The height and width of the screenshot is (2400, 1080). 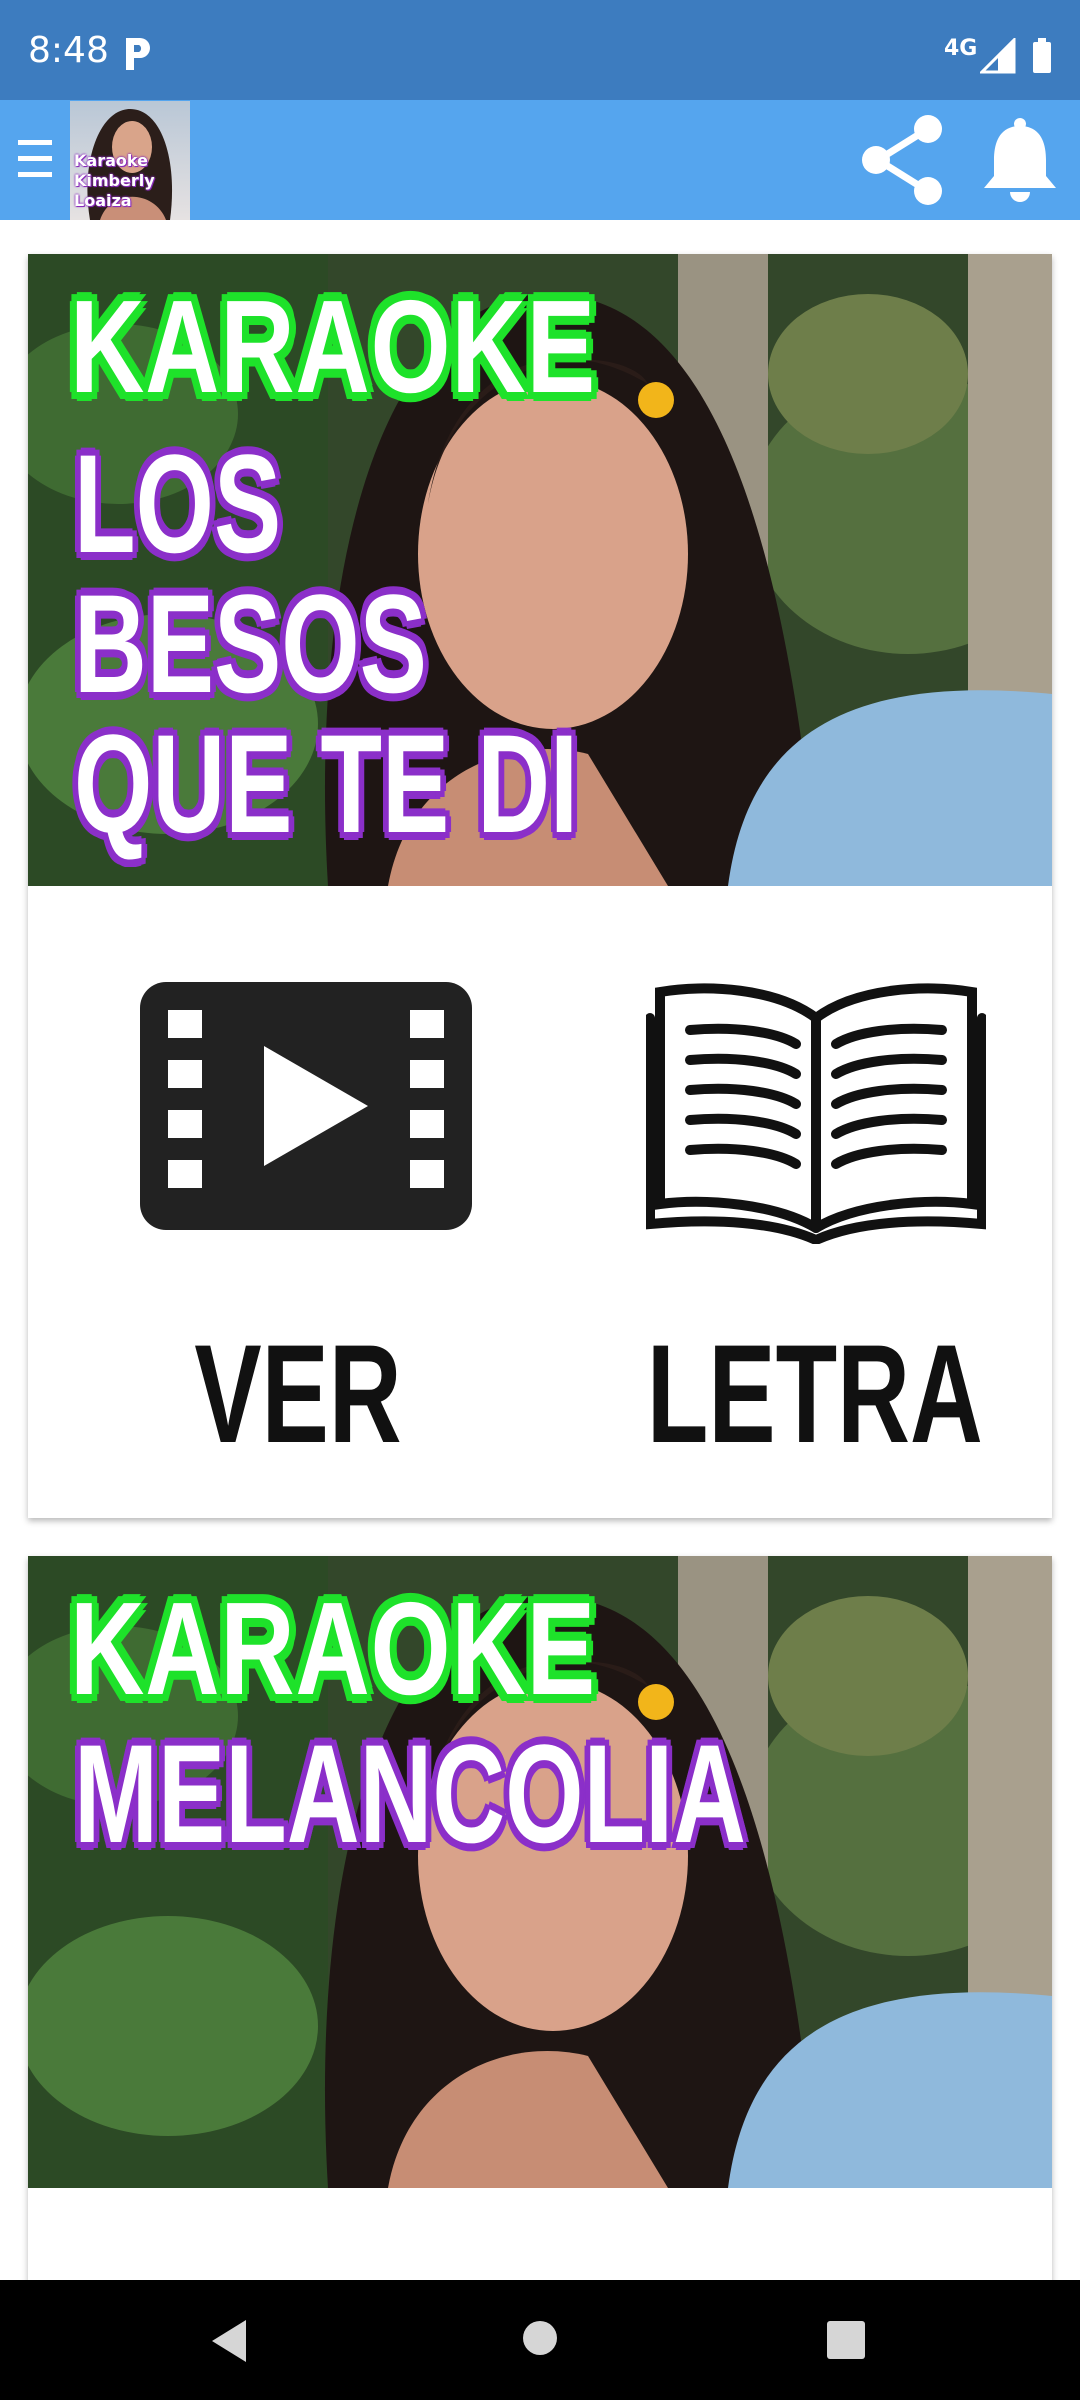 What do you see at coordinates (1020, 161) in the screenshot?
I see `bell-icon` at bounding box center [1020, 161].